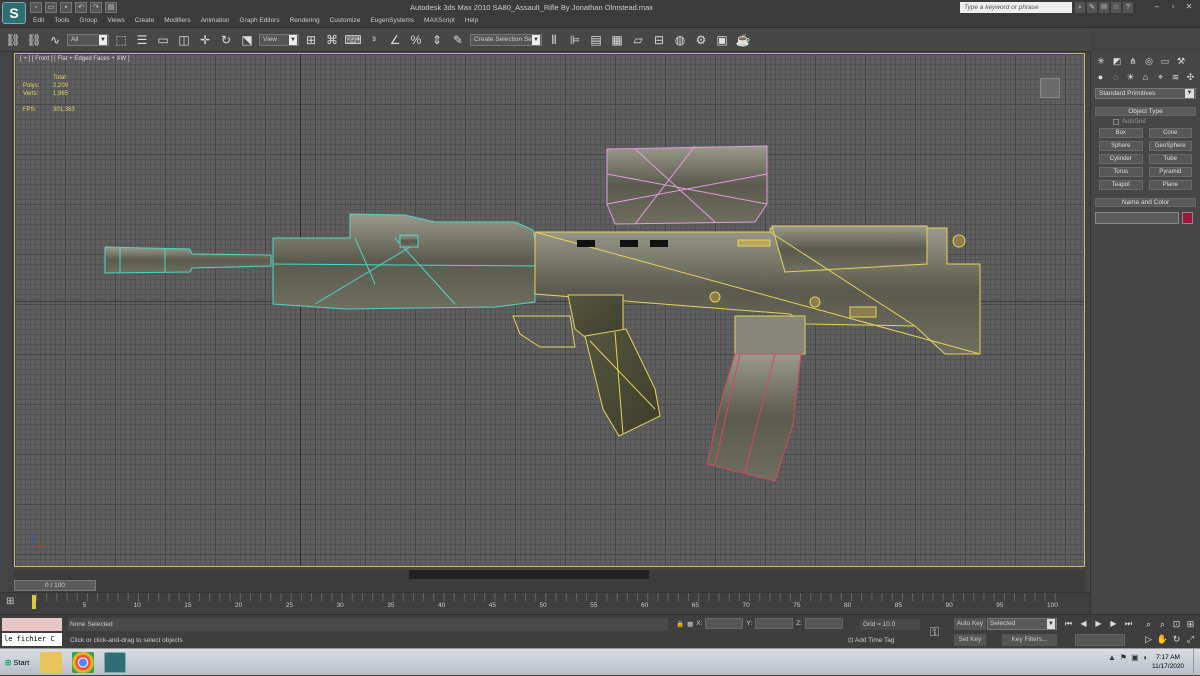  I want to click on go-to-start-icon: ⏮, so click(1068, 624).